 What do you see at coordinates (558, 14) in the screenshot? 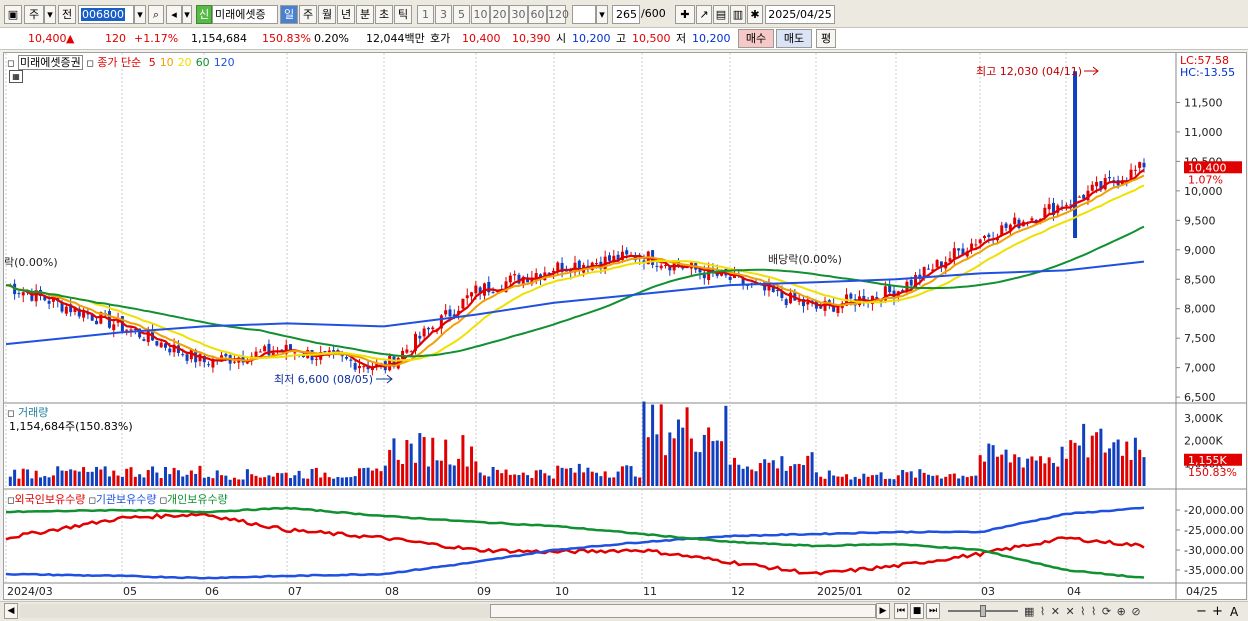
I see `interval-tab-120: 120` at bounding box center [558, 14].